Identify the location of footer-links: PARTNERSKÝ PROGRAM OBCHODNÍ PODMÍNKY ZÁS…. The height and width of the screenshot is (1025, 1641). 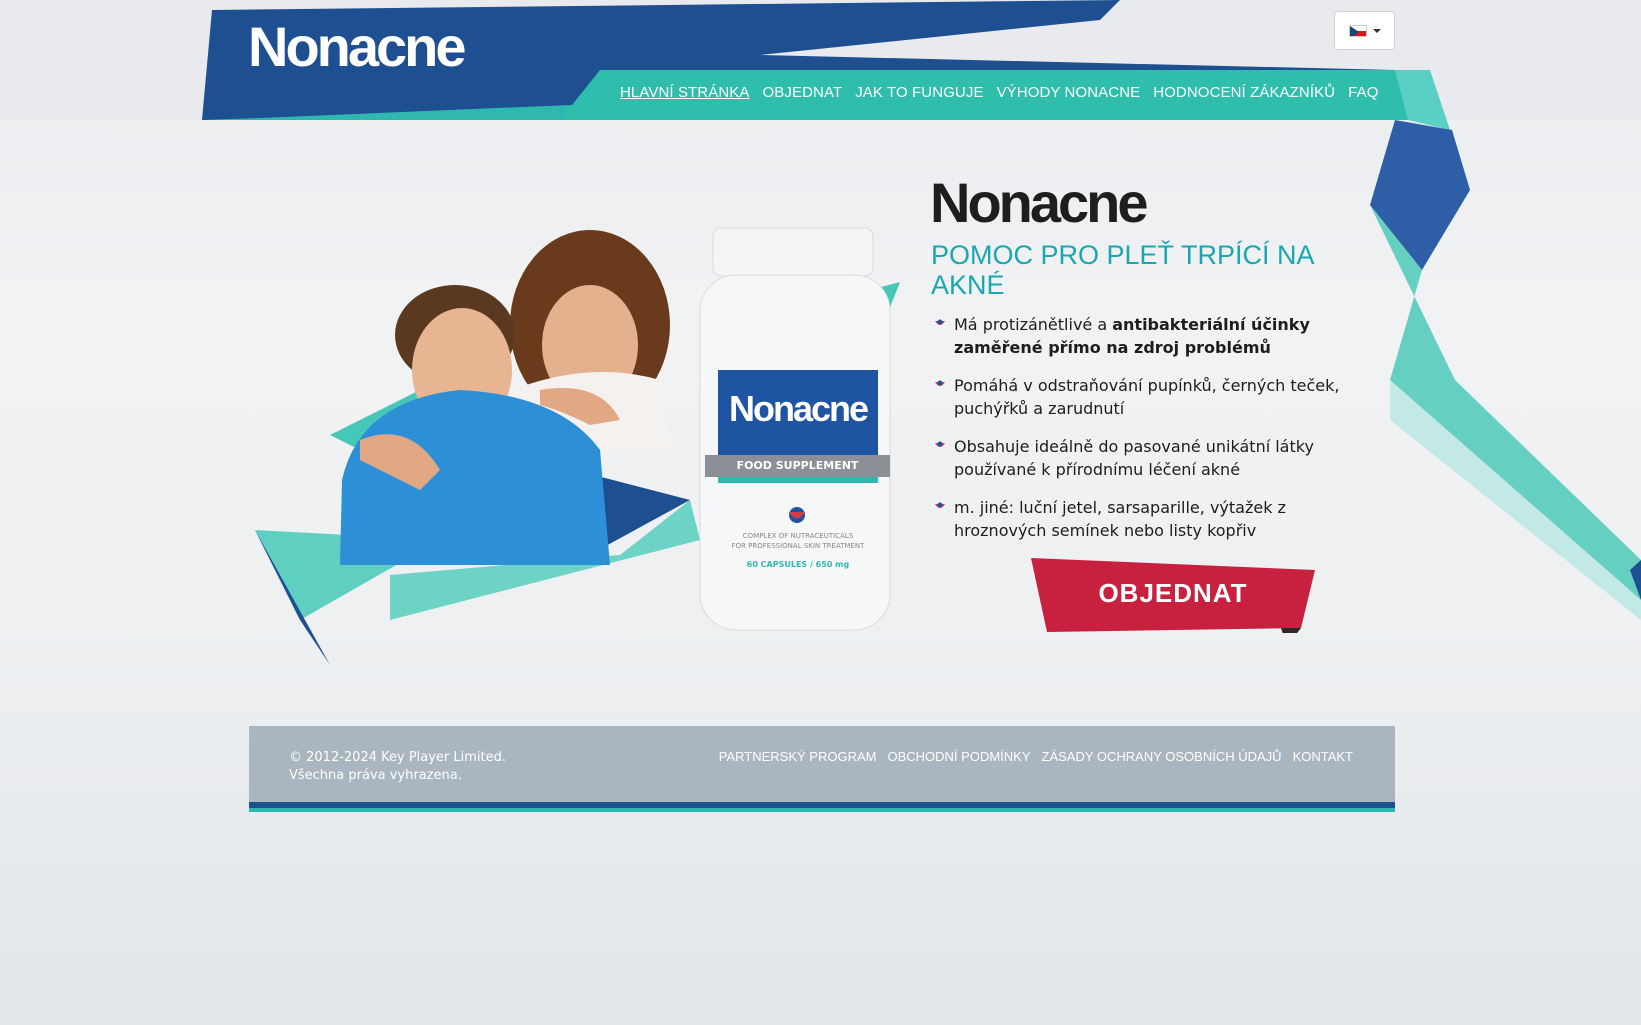
(1036, 756).